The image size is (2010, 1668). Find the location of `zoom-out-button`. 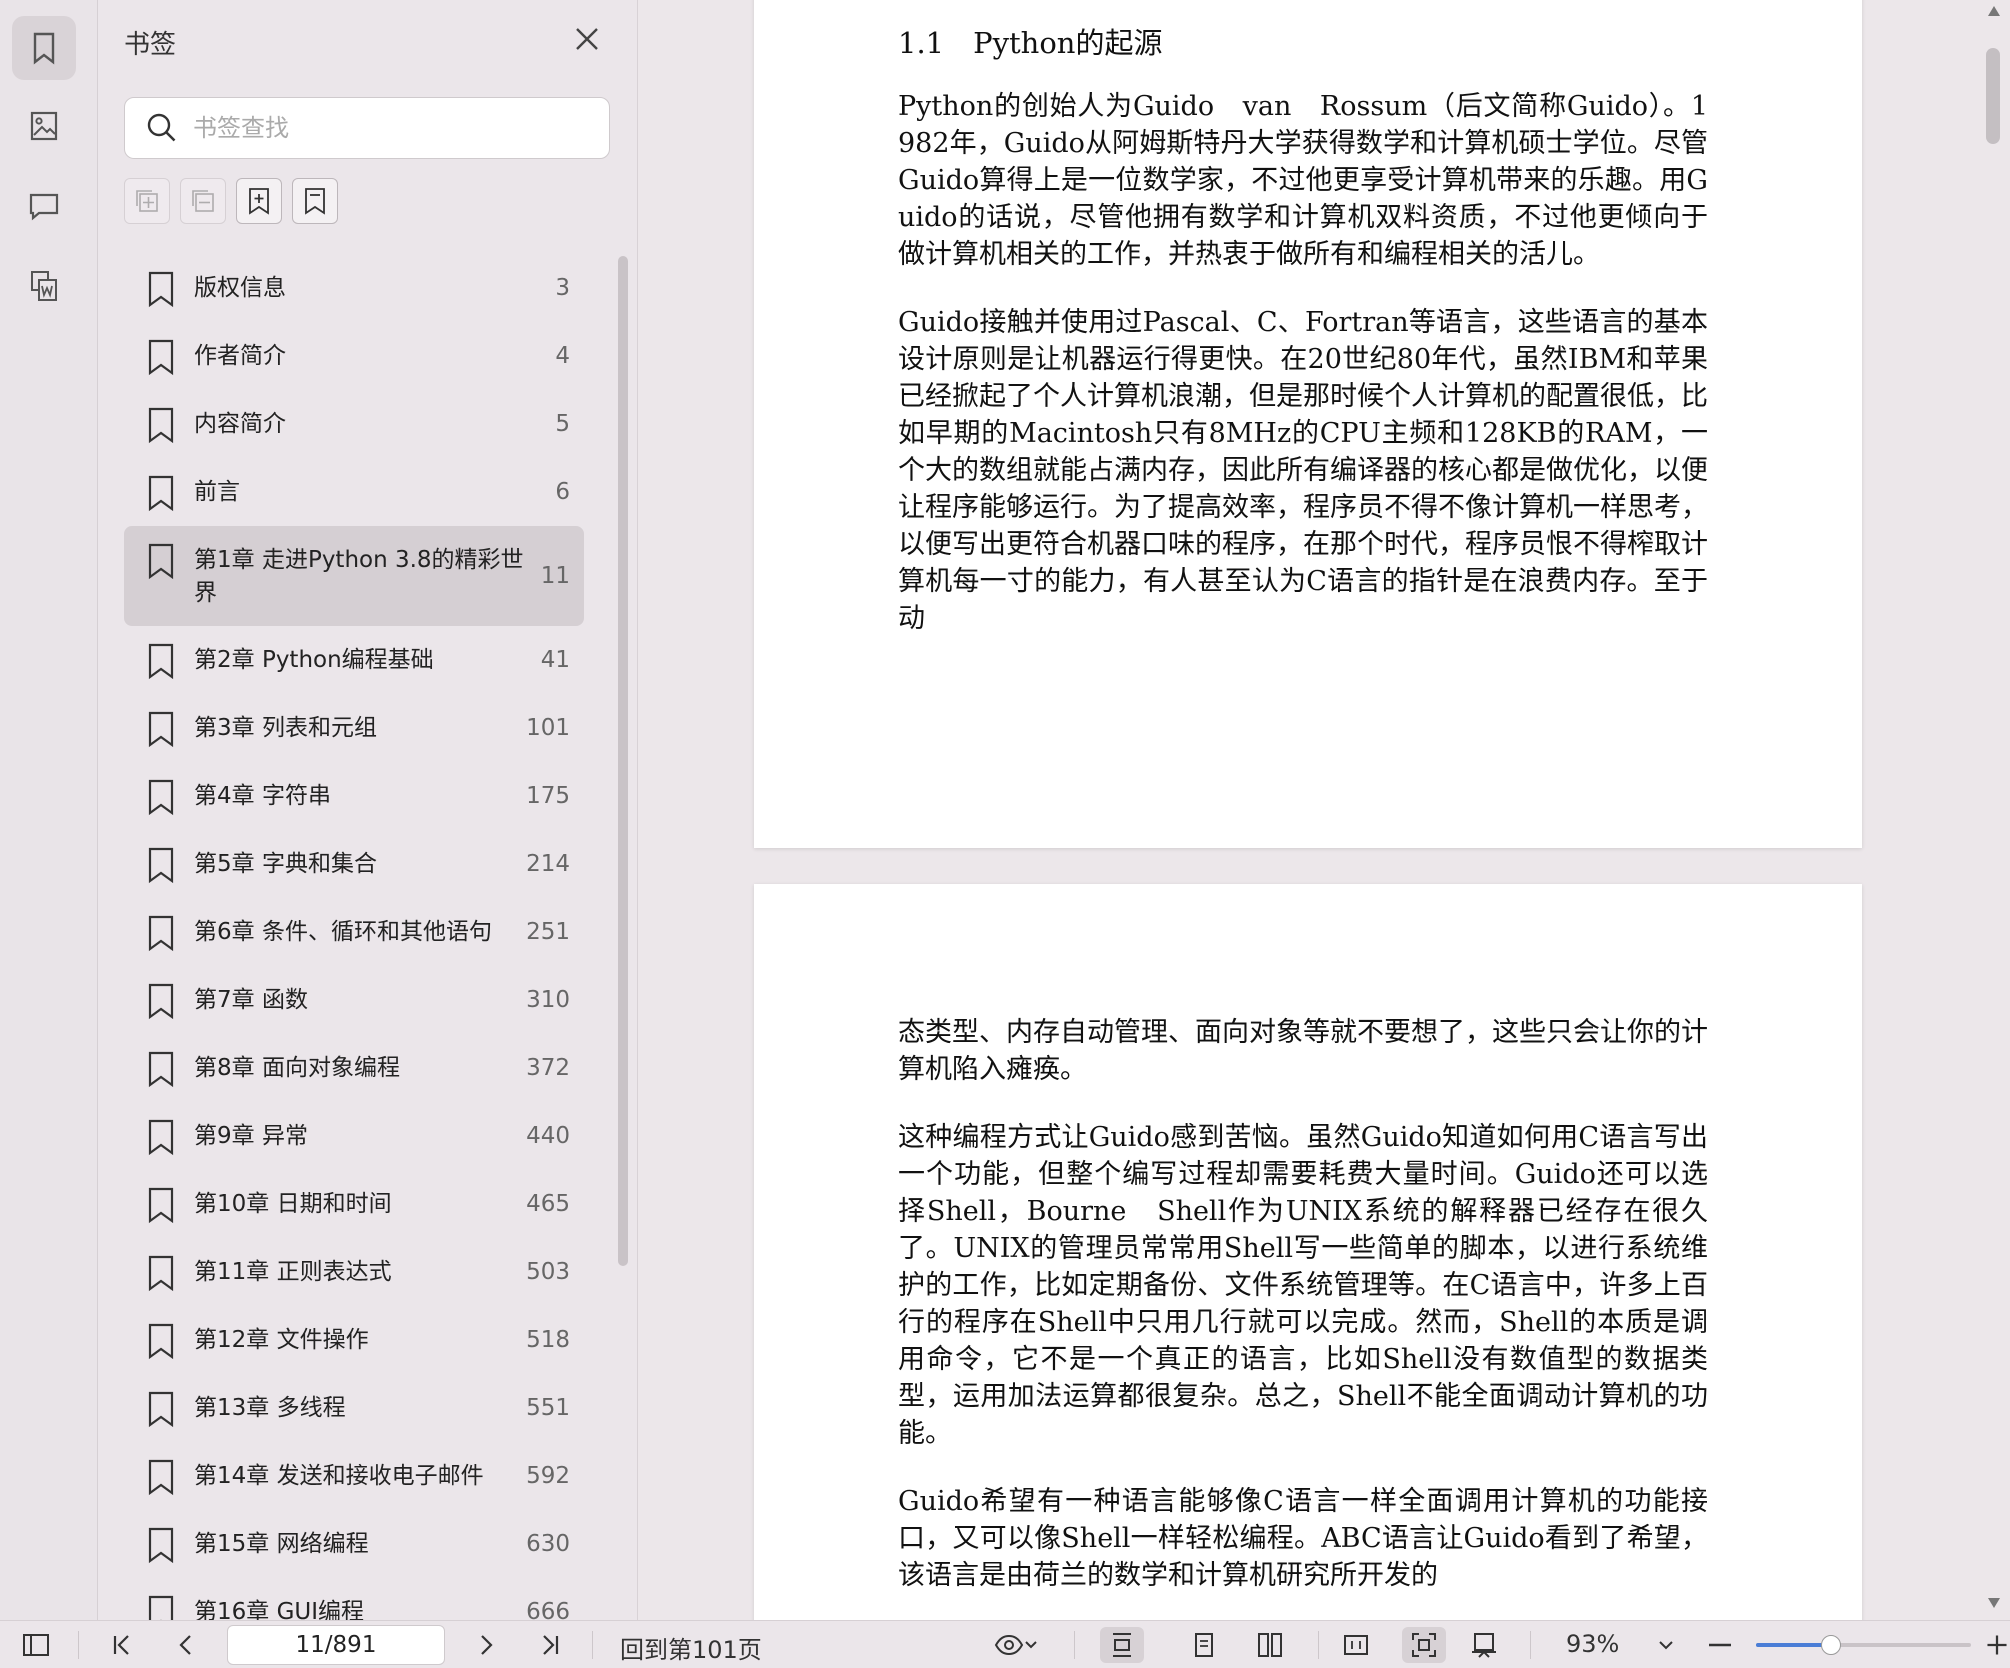

zoom-out-button is located at coordinates (1720, 1645).